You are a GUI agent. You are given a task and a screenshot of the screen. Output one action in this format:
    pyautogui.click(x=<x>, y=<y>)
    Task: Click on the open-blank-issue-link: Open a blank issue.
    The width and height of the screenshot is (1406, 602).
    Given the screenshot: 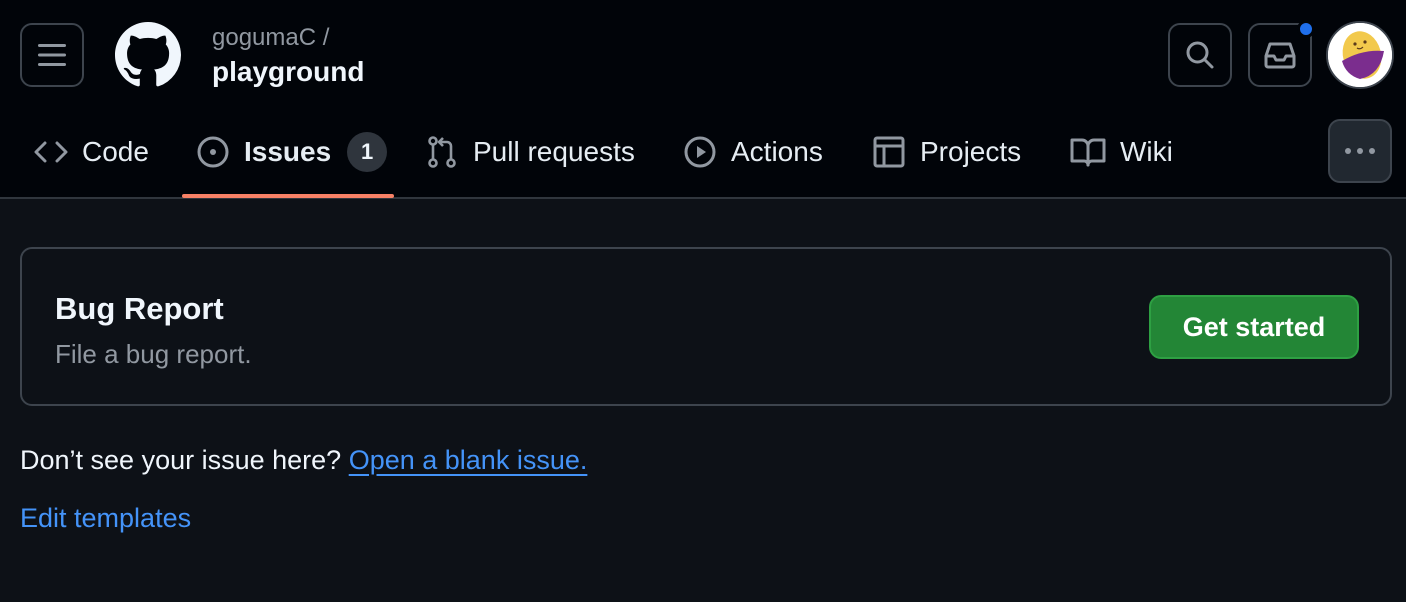 What is the action you would take?
    pyautogui.click(x=468, y=460)
    